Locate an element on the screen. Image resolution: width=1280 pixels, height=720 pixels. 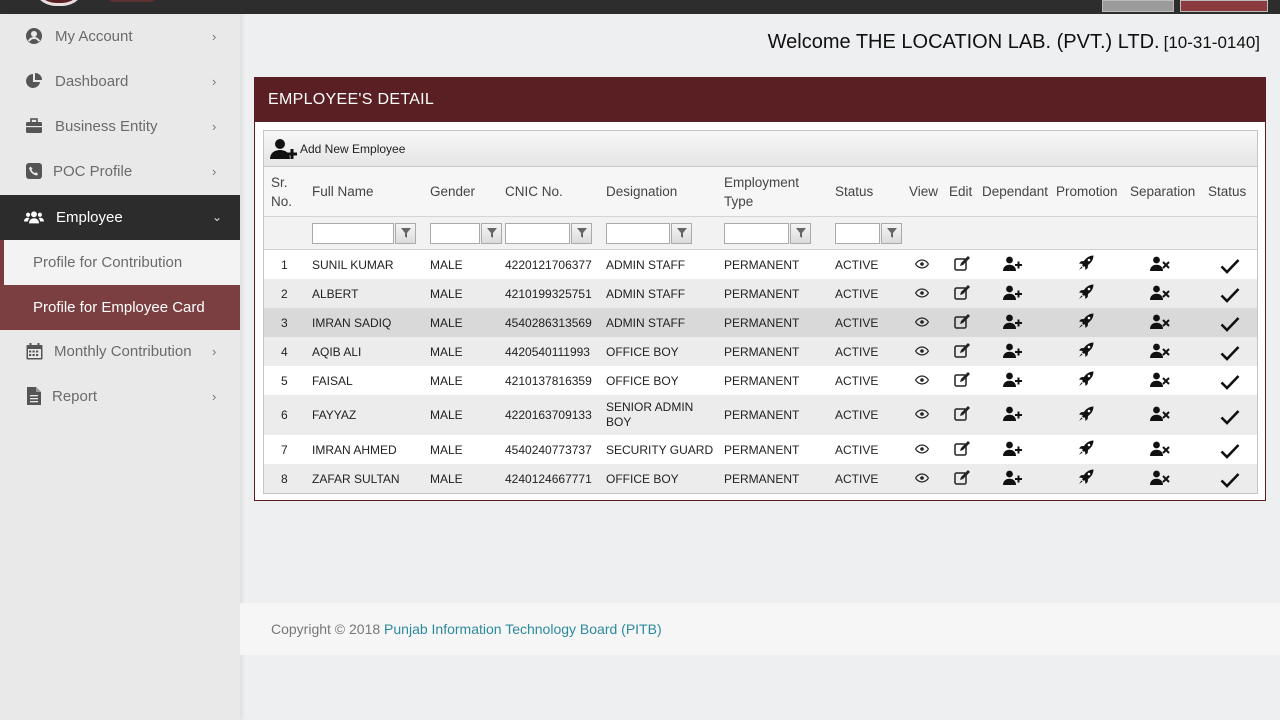
filter-icon is located at coordinates (491, 234).